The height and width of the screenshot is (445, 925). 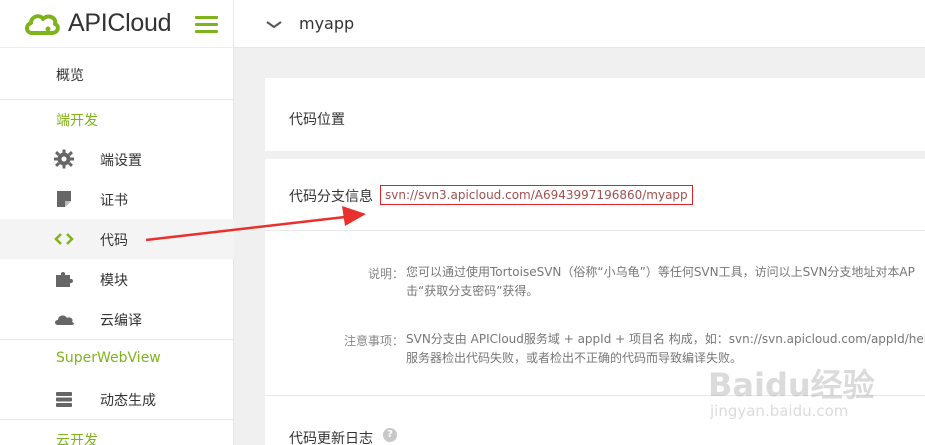 I want to click on chevron-down-icon, so click(x=274, y=25).